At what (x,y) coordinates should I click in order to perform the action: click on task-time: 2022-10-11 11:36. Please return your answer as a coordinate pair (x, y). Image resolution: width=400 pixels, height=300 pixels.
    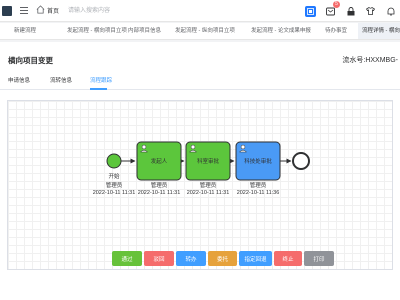
    Looking at the image, I should click on (258, 193).